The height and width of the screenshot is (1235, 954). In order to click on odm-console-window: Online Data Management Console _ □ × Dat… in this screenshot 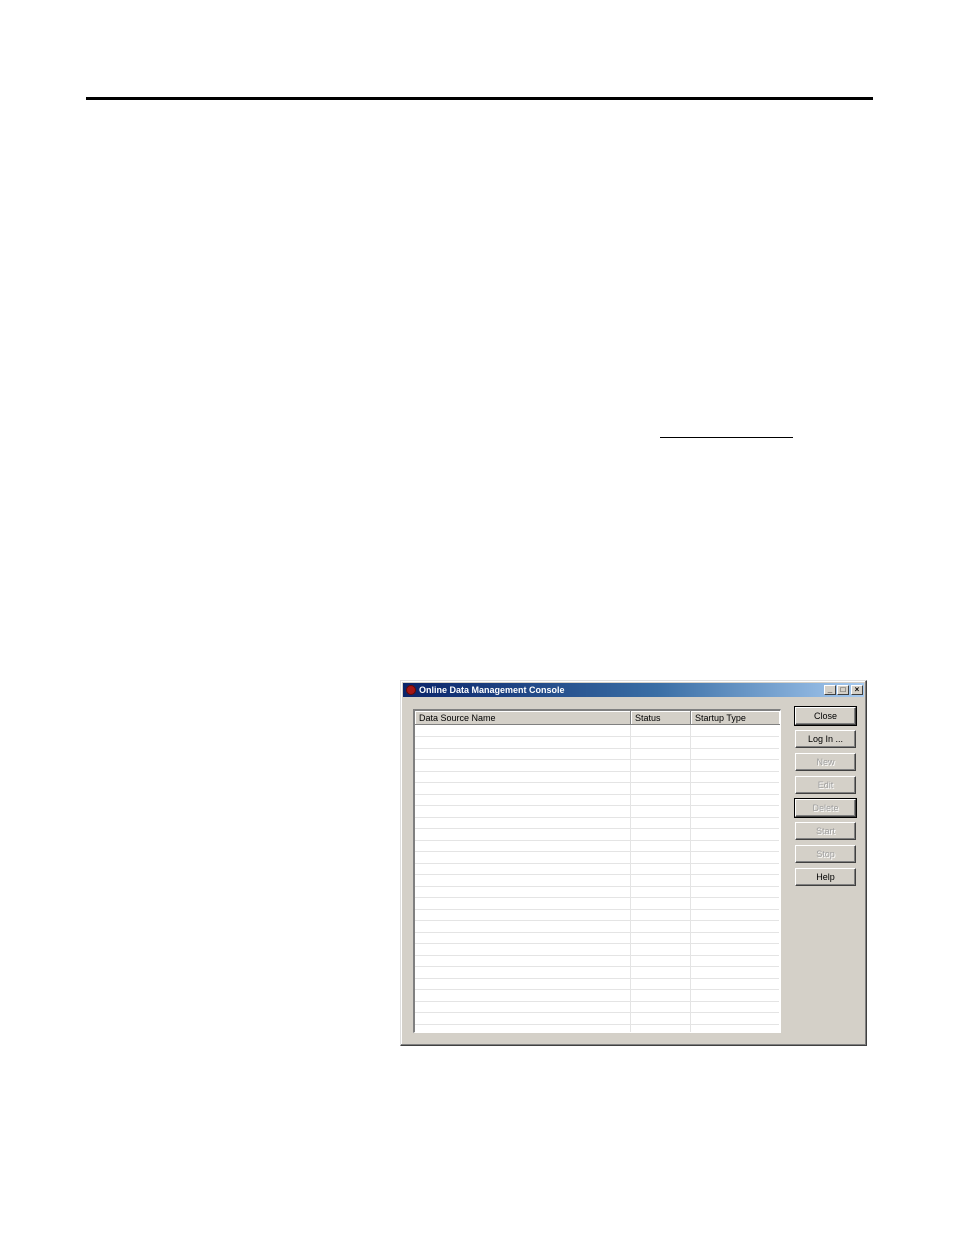, I will do `click(633, 863)`.